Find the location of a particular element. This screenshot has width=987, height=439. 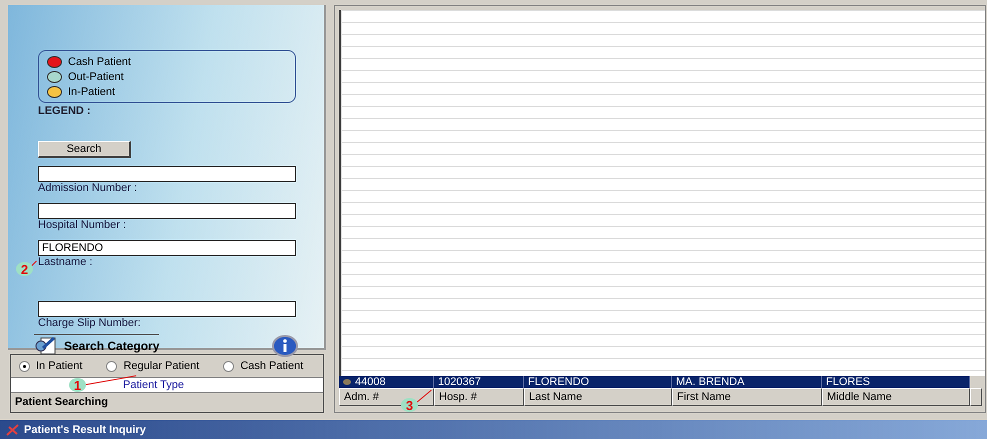

radio-option: Cash Patient is located at coordinates (263, 366).